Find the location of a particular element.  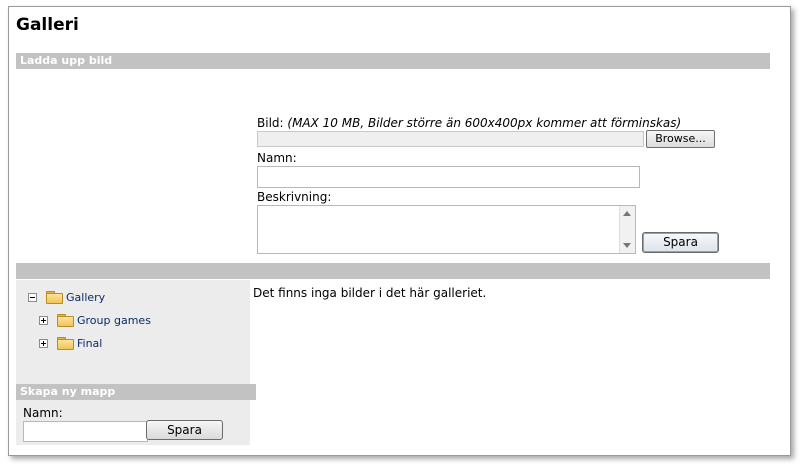

name-input is located at coordinates (448, 177).